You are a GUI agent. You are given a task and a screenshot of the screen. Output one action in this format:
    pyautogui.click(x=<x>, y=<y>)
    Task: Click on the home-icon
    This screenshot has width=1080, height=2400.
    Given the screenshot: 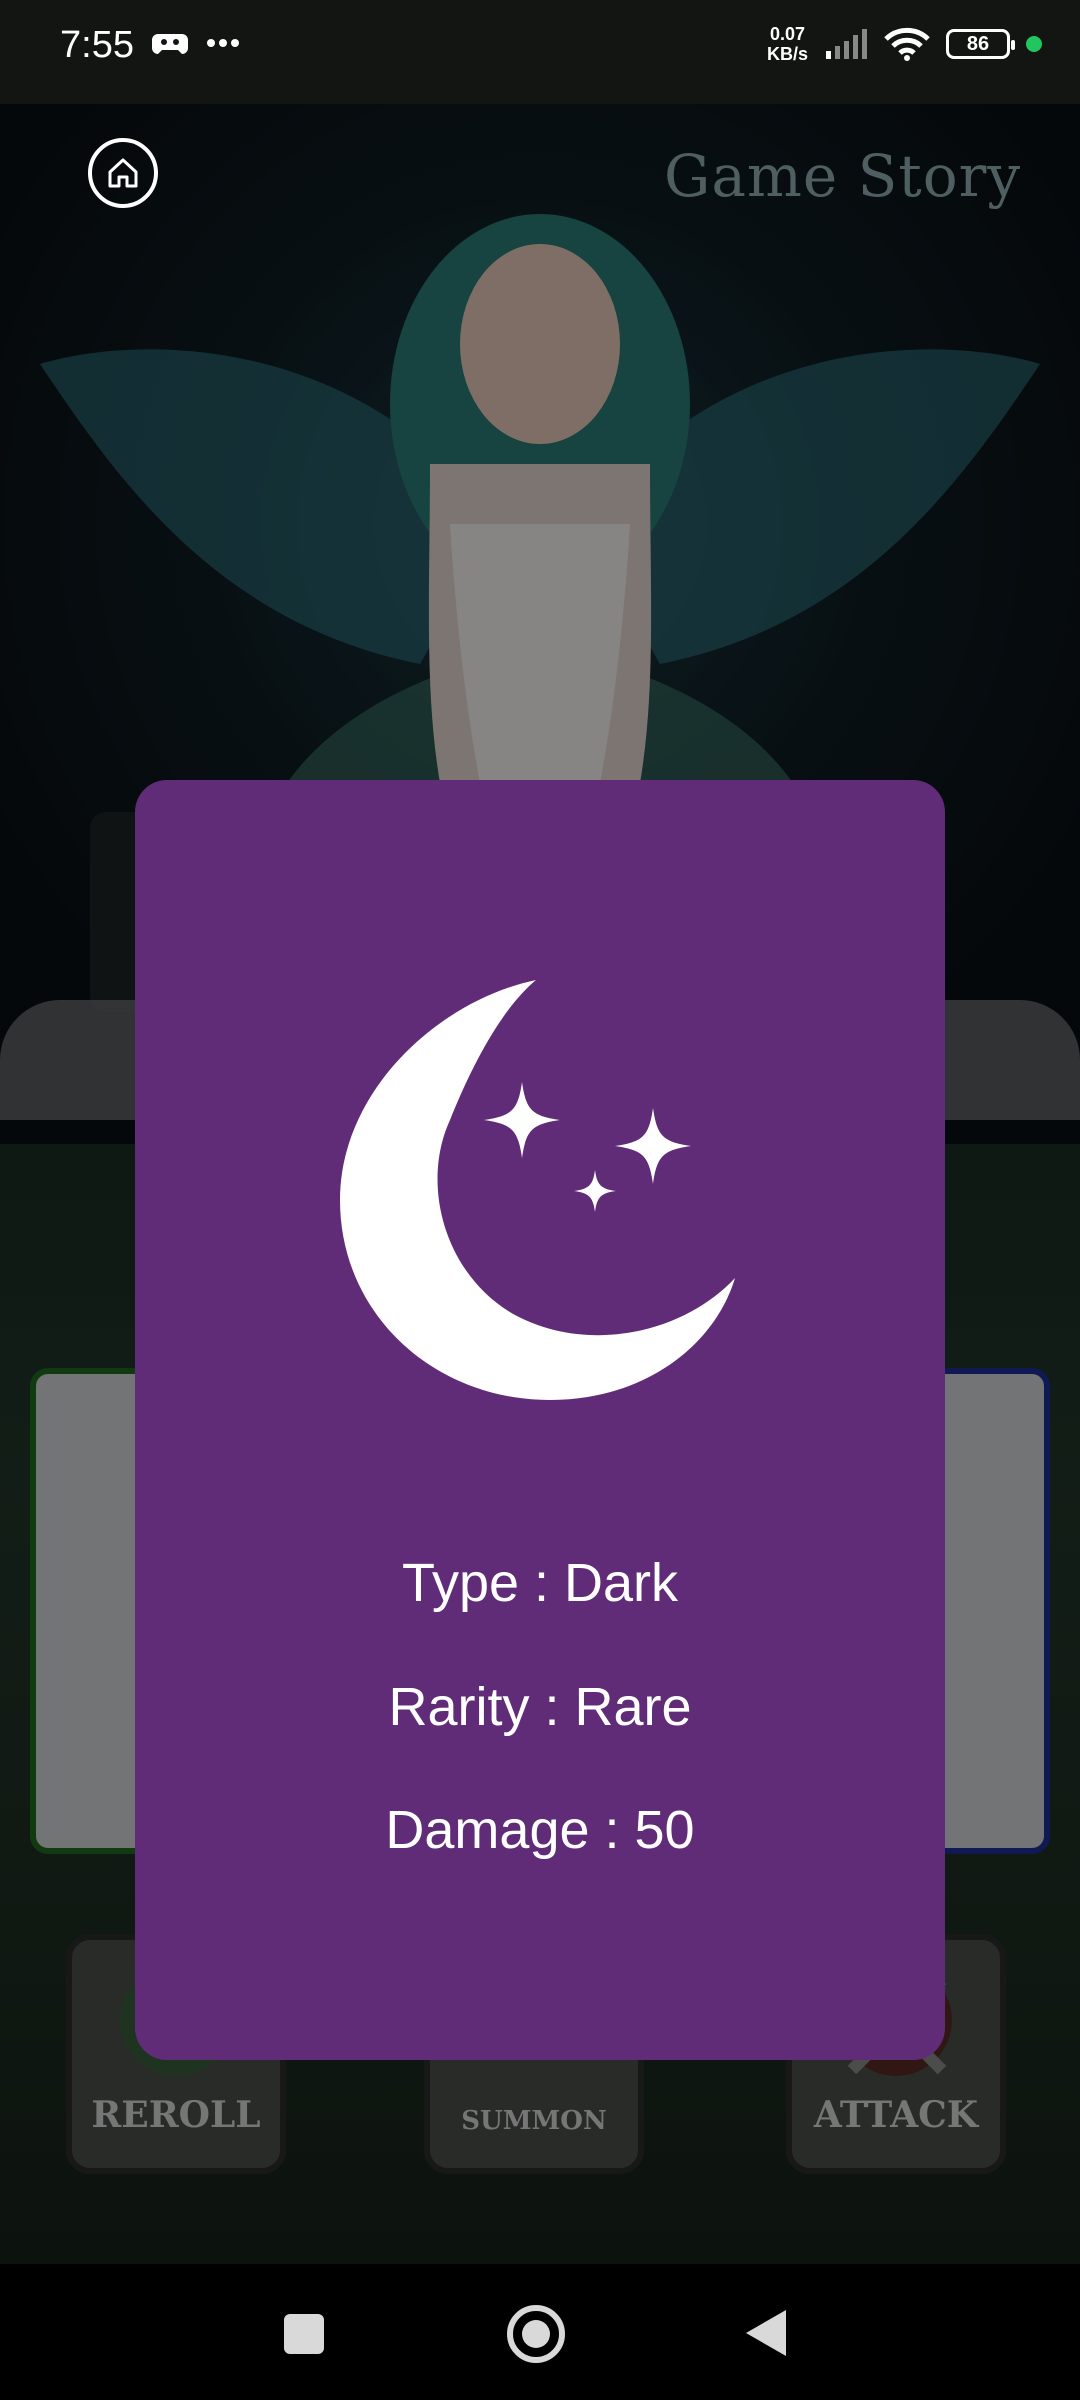 What is the action you would take?
    pyautogui.click(x=123, y=173)
    